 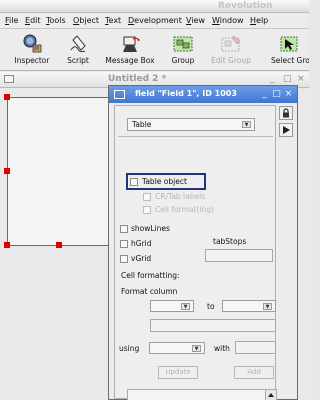 What do you see at coordinates (33, 20) in the screenshot?
I see `menu-edit: Edit` at bounding box center [33, 20].